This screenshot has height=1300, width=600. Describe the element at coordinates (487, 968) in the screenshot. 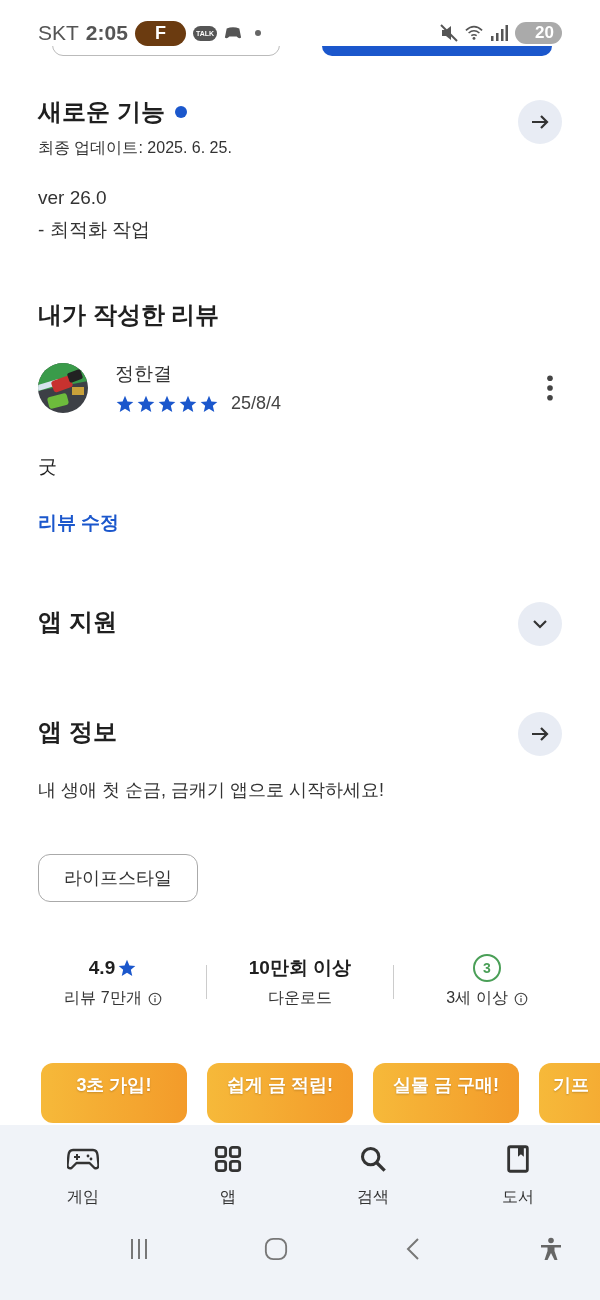

I see `age-rating-badge: 3` at that location.